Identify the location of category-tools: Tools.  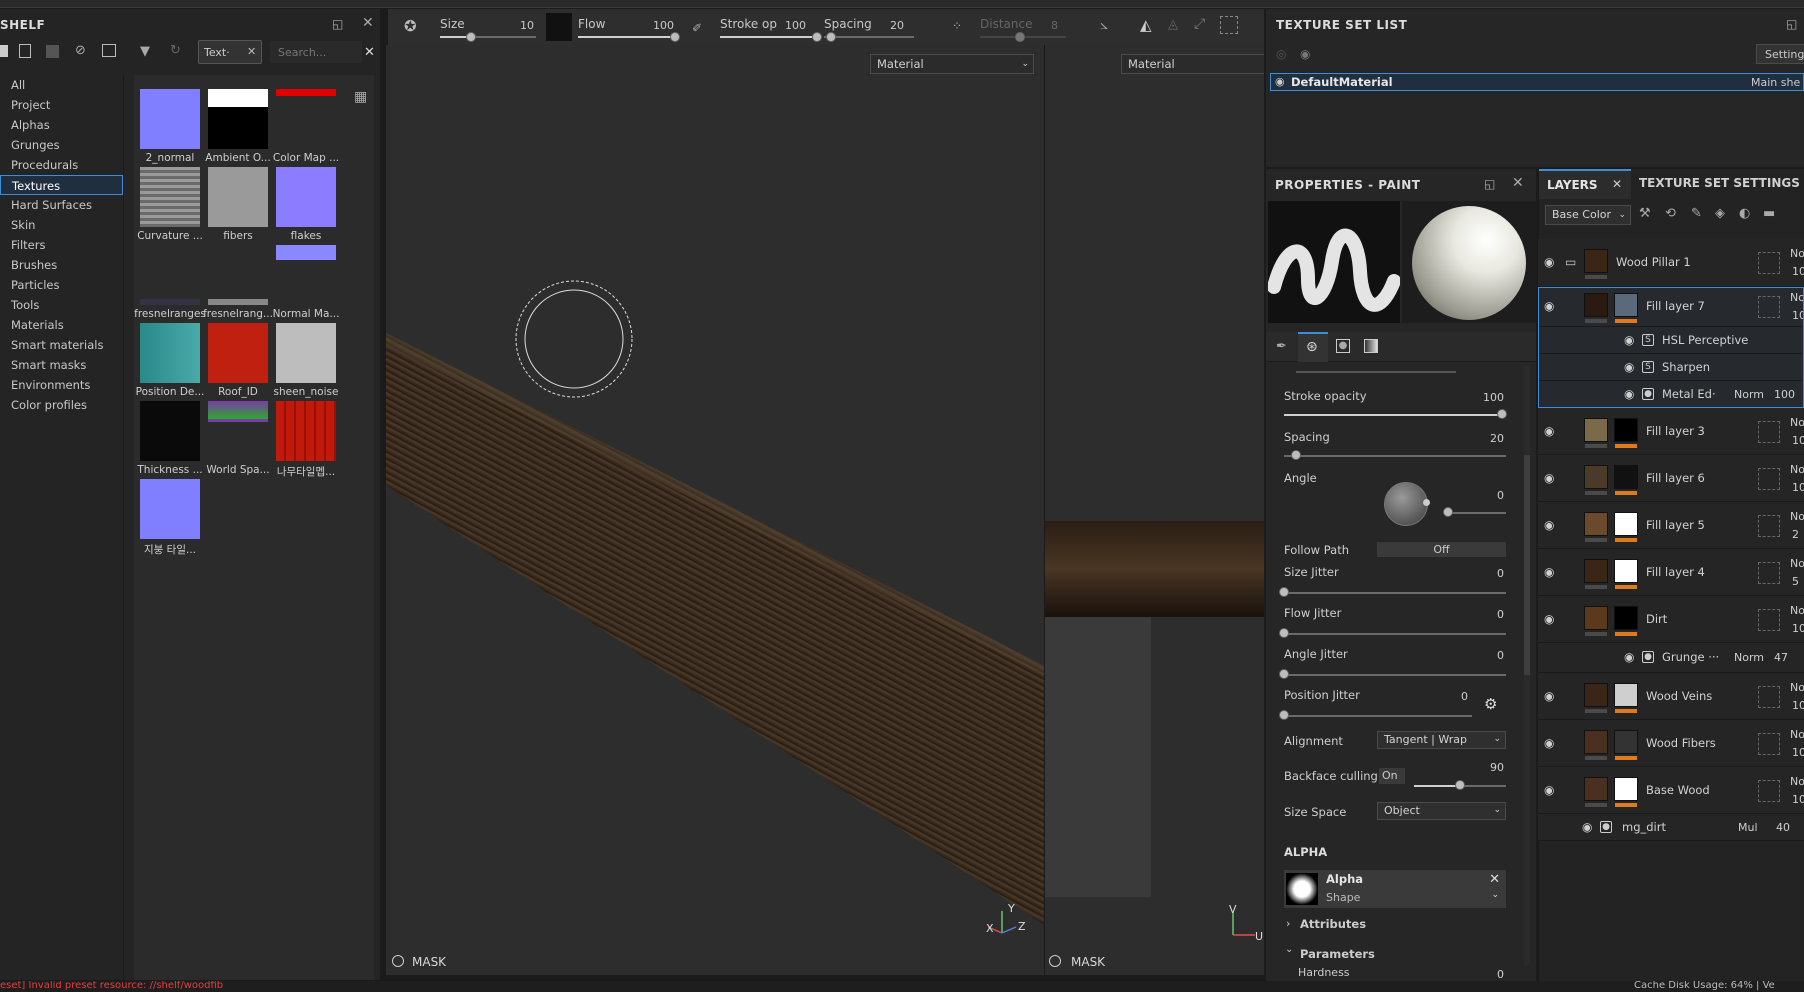
(61, 305).